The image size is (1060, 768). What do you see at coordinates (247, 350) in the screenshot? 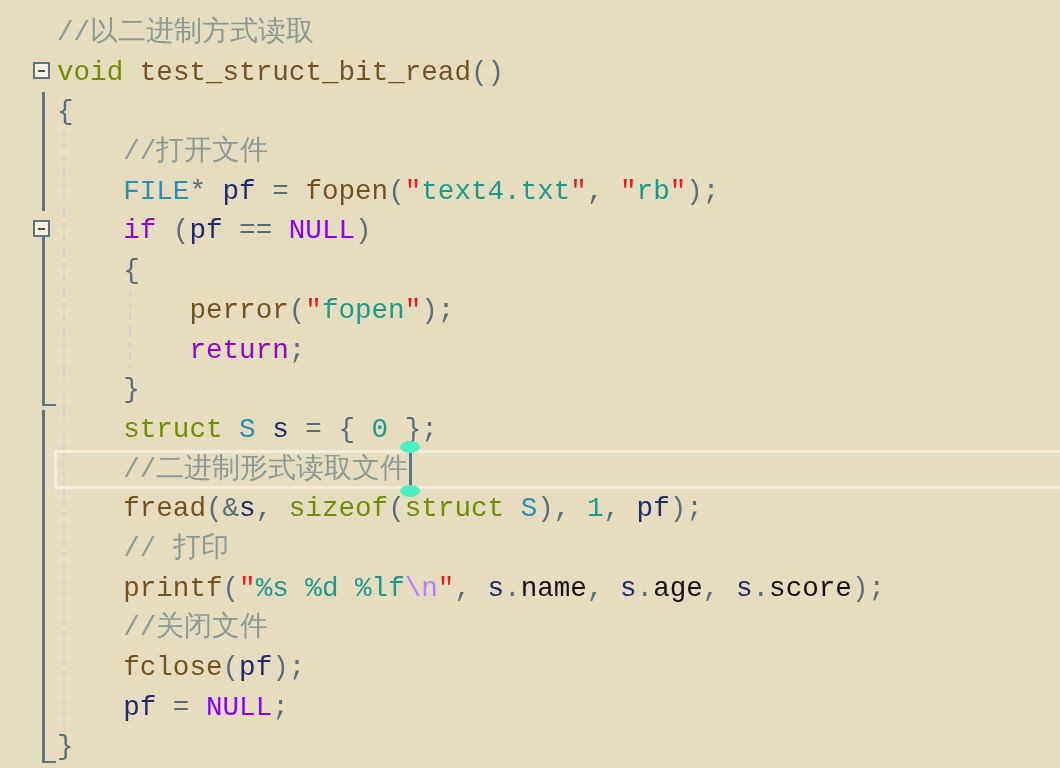
I see `code-line: return;` at bounding box center [247, 350].